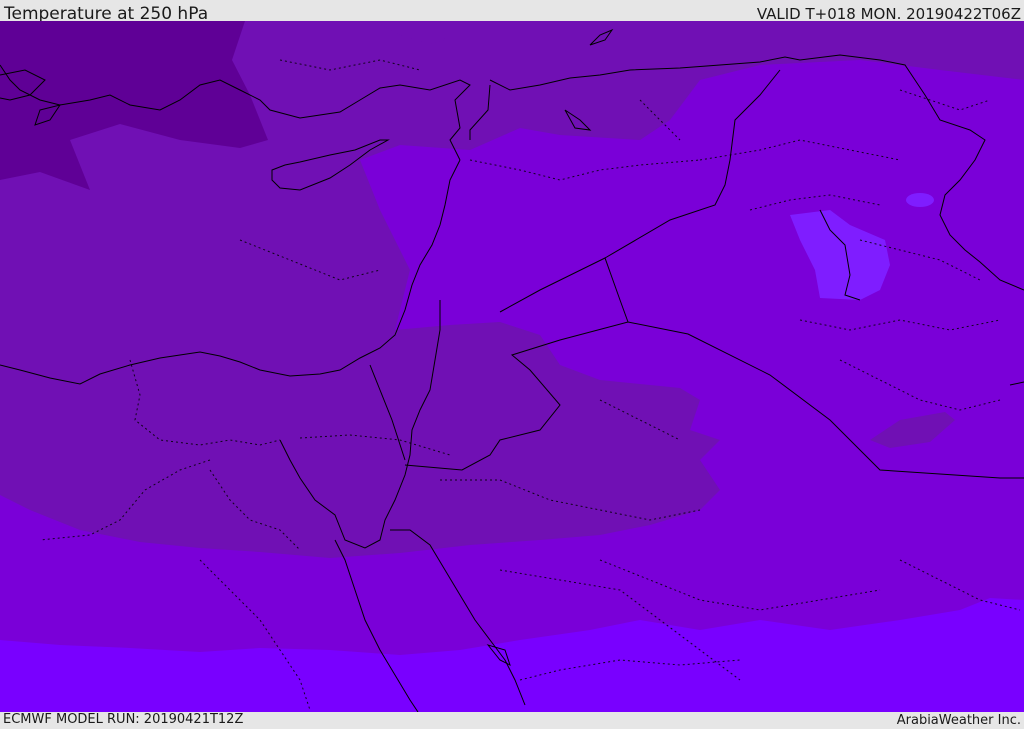 This screenshot has width=1024, height=729. Describe the element at coordinates (123, 719) in the screenshot. I see `model-run: ECMWF MODEL RUN: 20190421T12Z` at that location.